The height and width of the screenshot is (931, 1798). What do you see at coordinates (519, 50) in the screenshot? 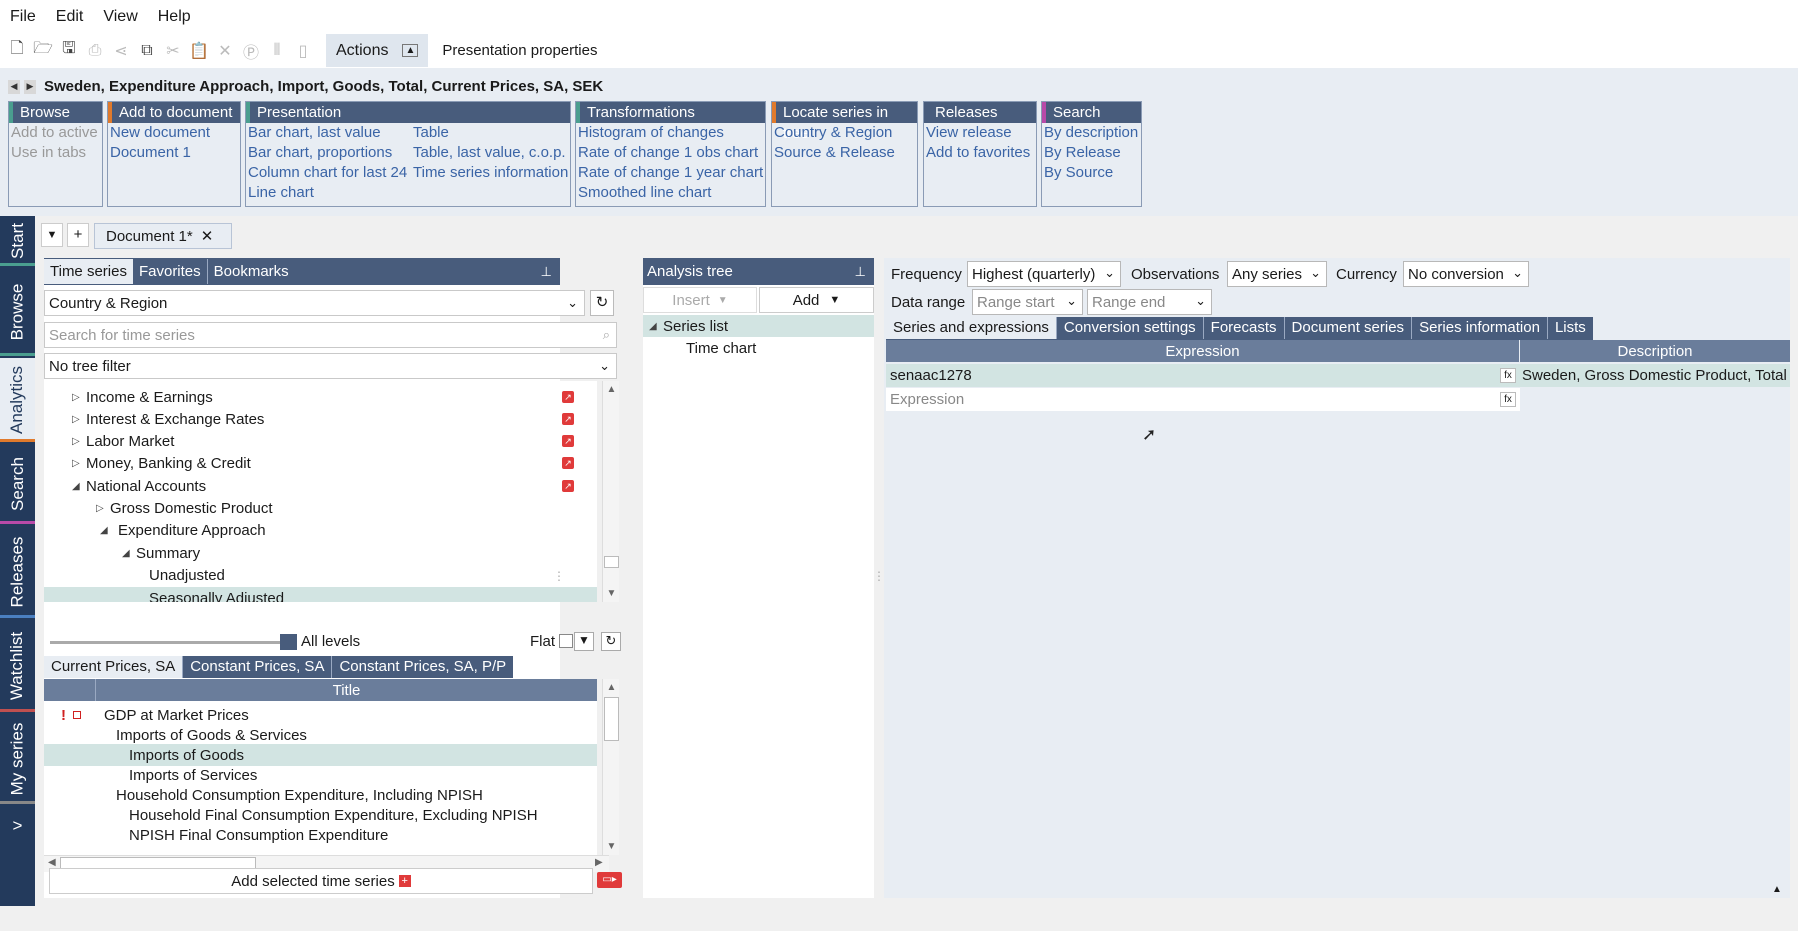
I see `tab-presentation-properties: Presentation properties` at bounding box center [519, 50].